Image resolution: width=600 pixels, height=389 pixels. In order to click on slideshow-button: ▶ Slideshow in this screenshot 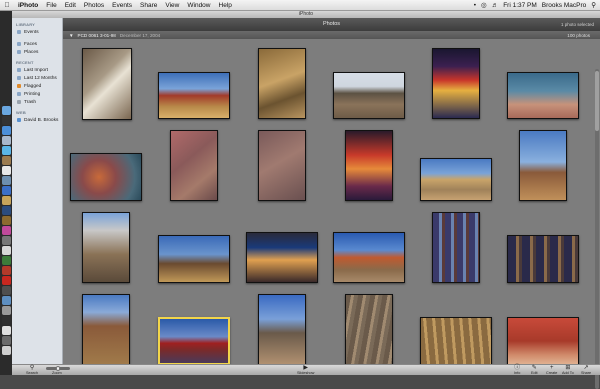, I will do `click(305, 370)`.